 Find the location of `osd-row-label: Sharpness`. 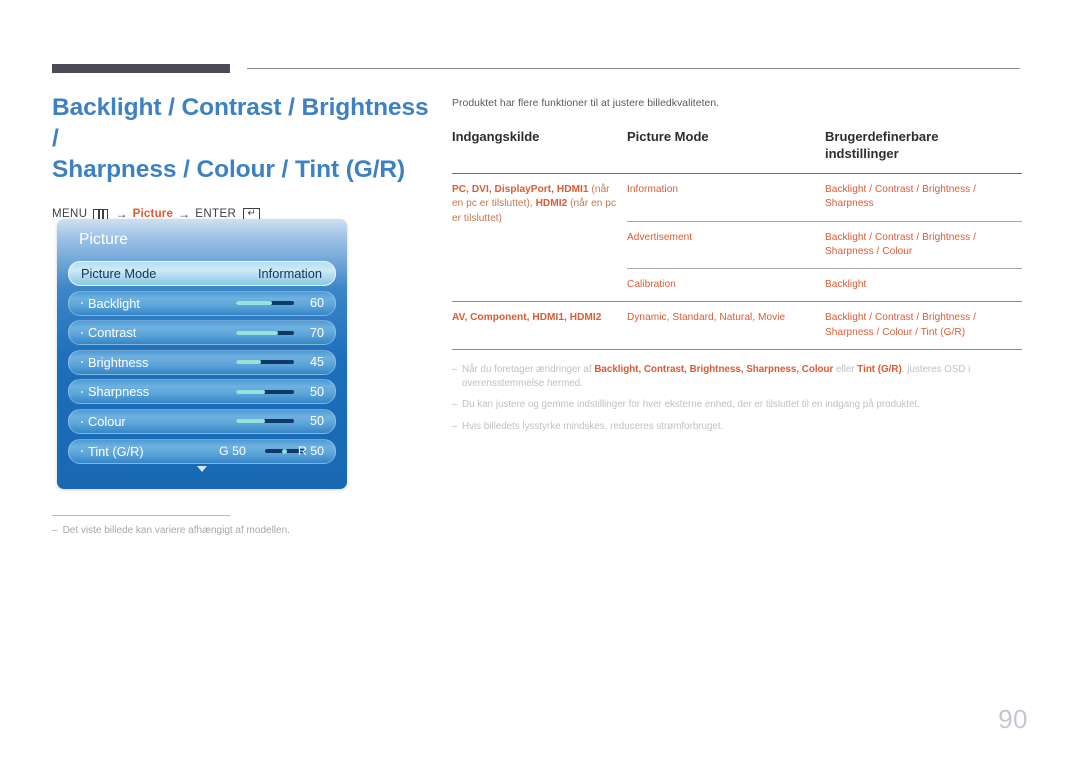

osd-row-label: Sharpness is located at coordinates (109, 391).